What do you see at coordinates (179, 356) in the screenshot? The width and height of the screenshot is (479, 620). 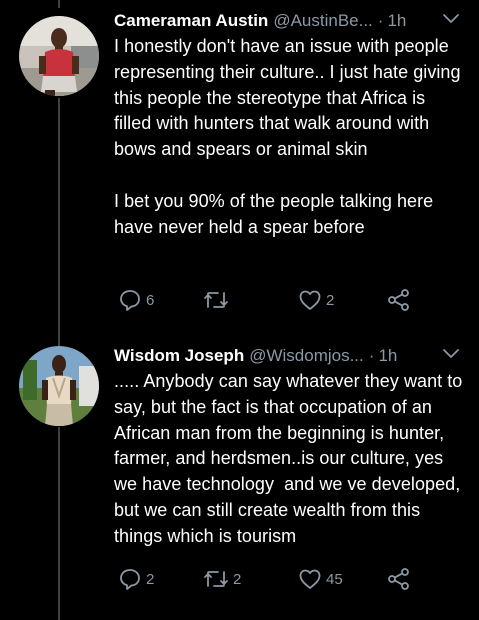 I see `display-name: Wisdom Joseph` at bounding box center [179, 356].